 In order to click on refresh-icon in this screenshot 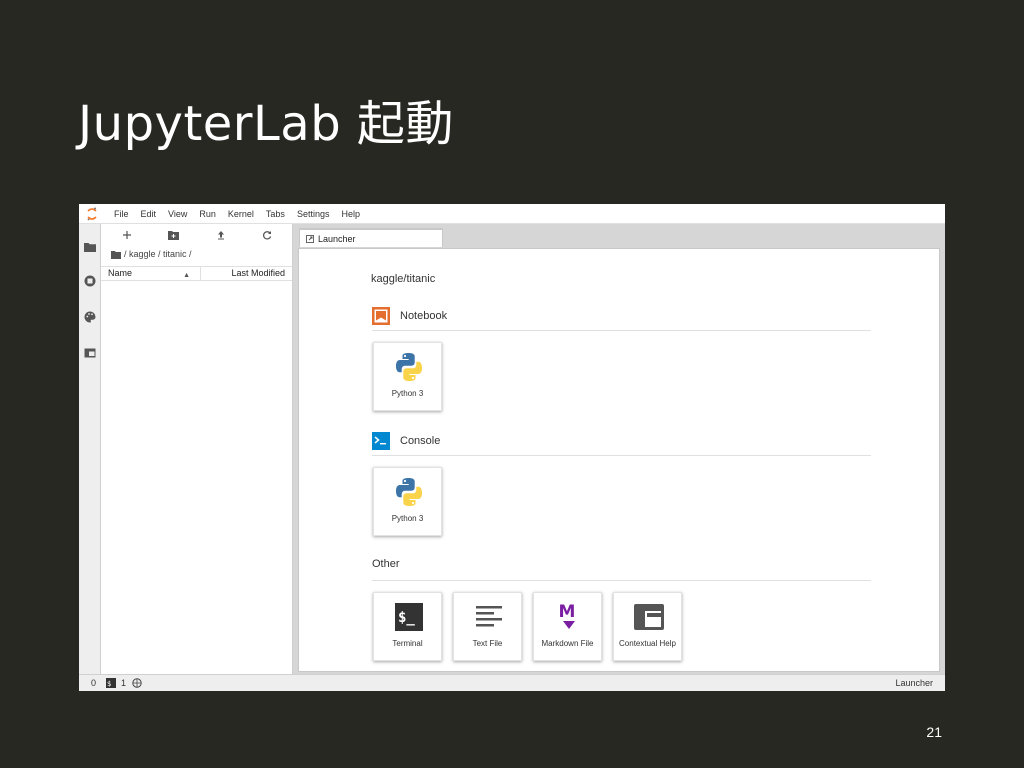, I will do `click(267, 235)`.